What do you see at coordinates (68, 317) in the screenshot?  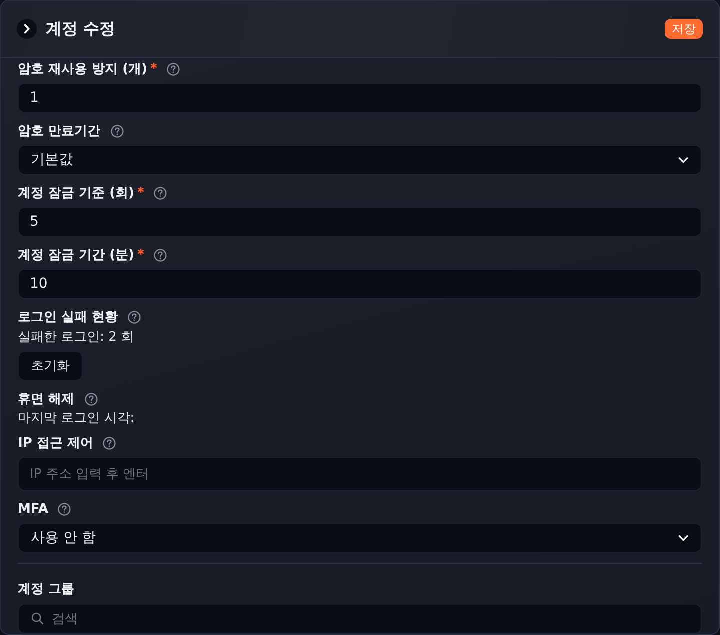 I see `field-label: 로그인 실패 현황` at bounding box center [68, 317].